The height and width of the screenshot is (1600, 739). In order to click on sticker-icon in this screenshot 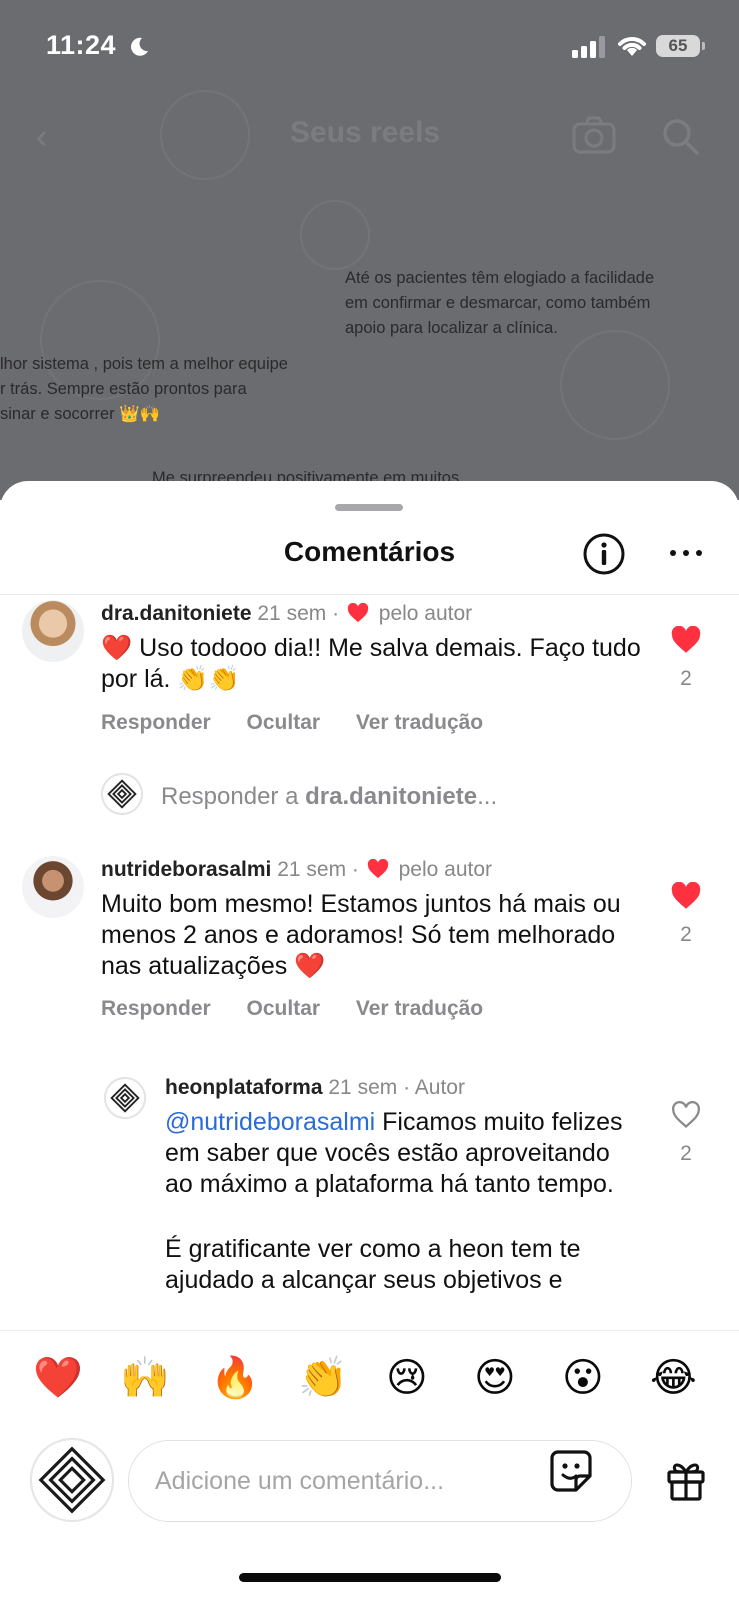, I will do `click(571, 1471)`.